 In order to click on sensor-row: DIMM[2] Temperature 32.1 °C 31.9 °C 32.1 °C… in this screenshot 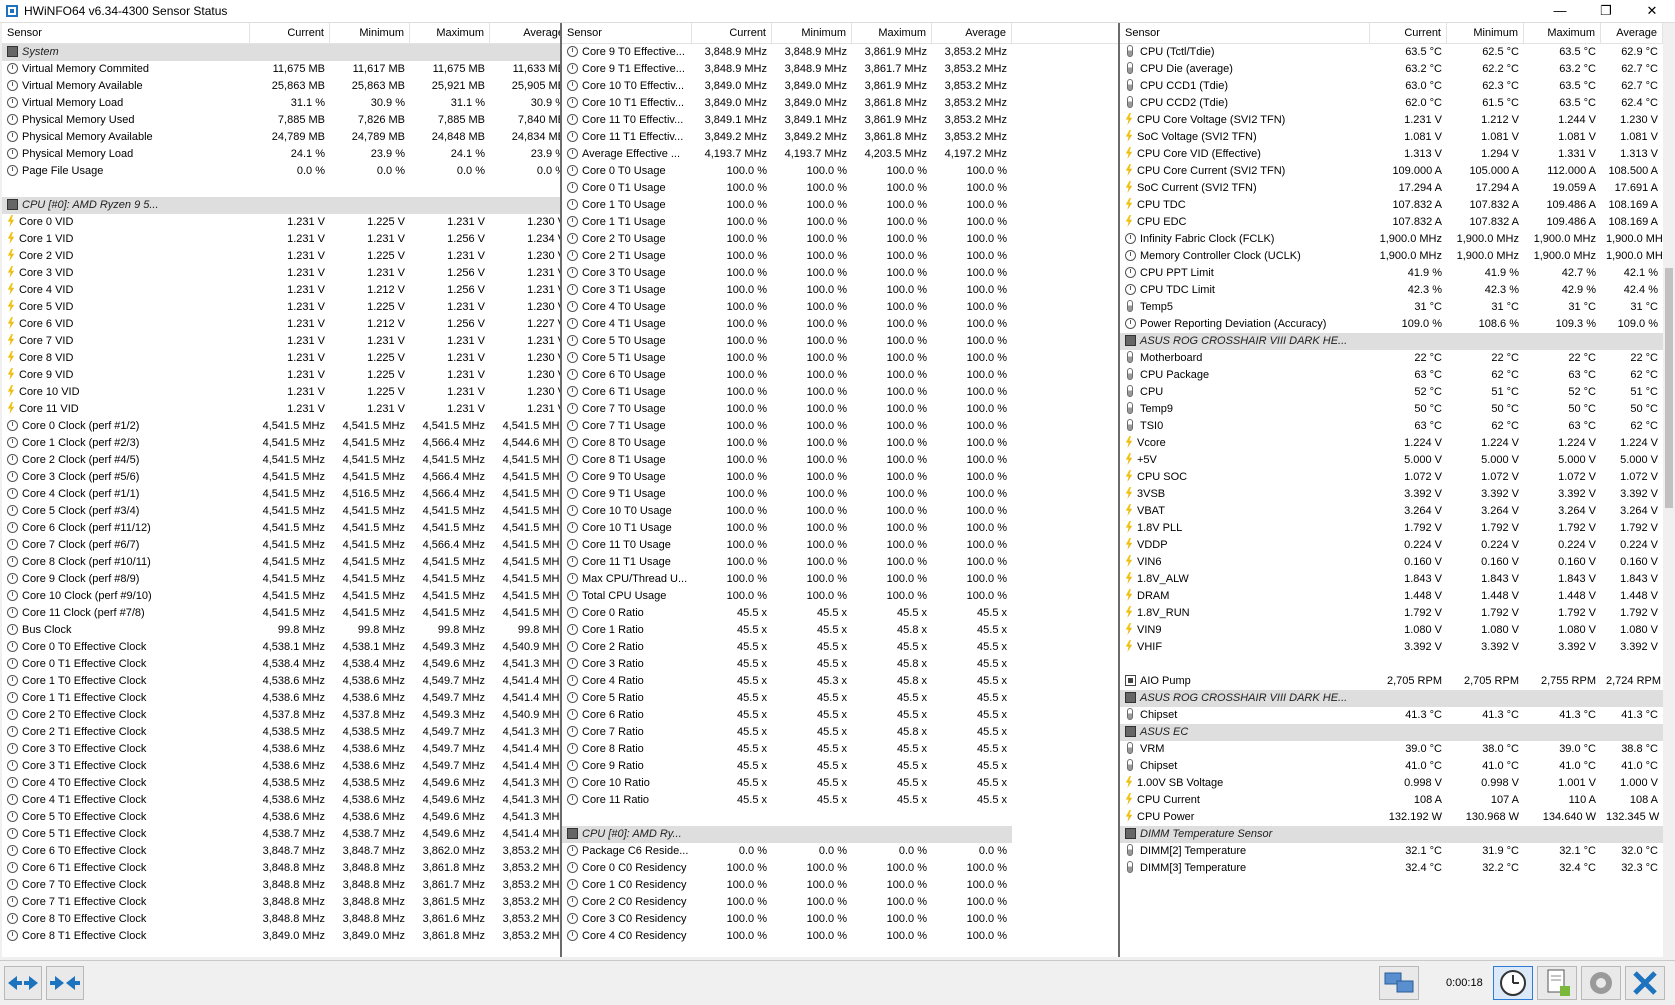, I will do `click(1397, 851)`.